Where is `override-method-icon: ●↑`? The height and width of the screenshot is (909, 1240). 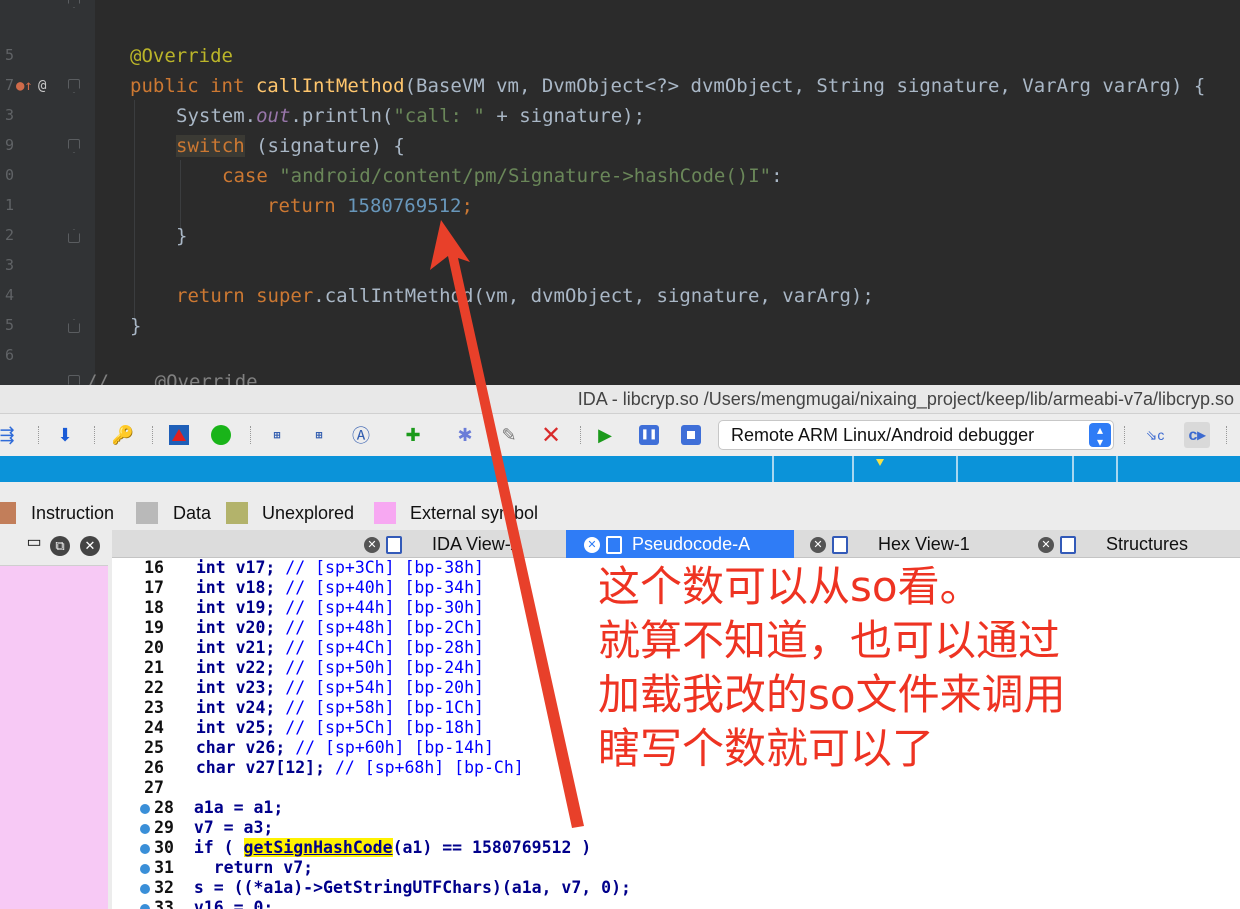
override-method-icon: ●↑ is located at coordinates (24, 86).